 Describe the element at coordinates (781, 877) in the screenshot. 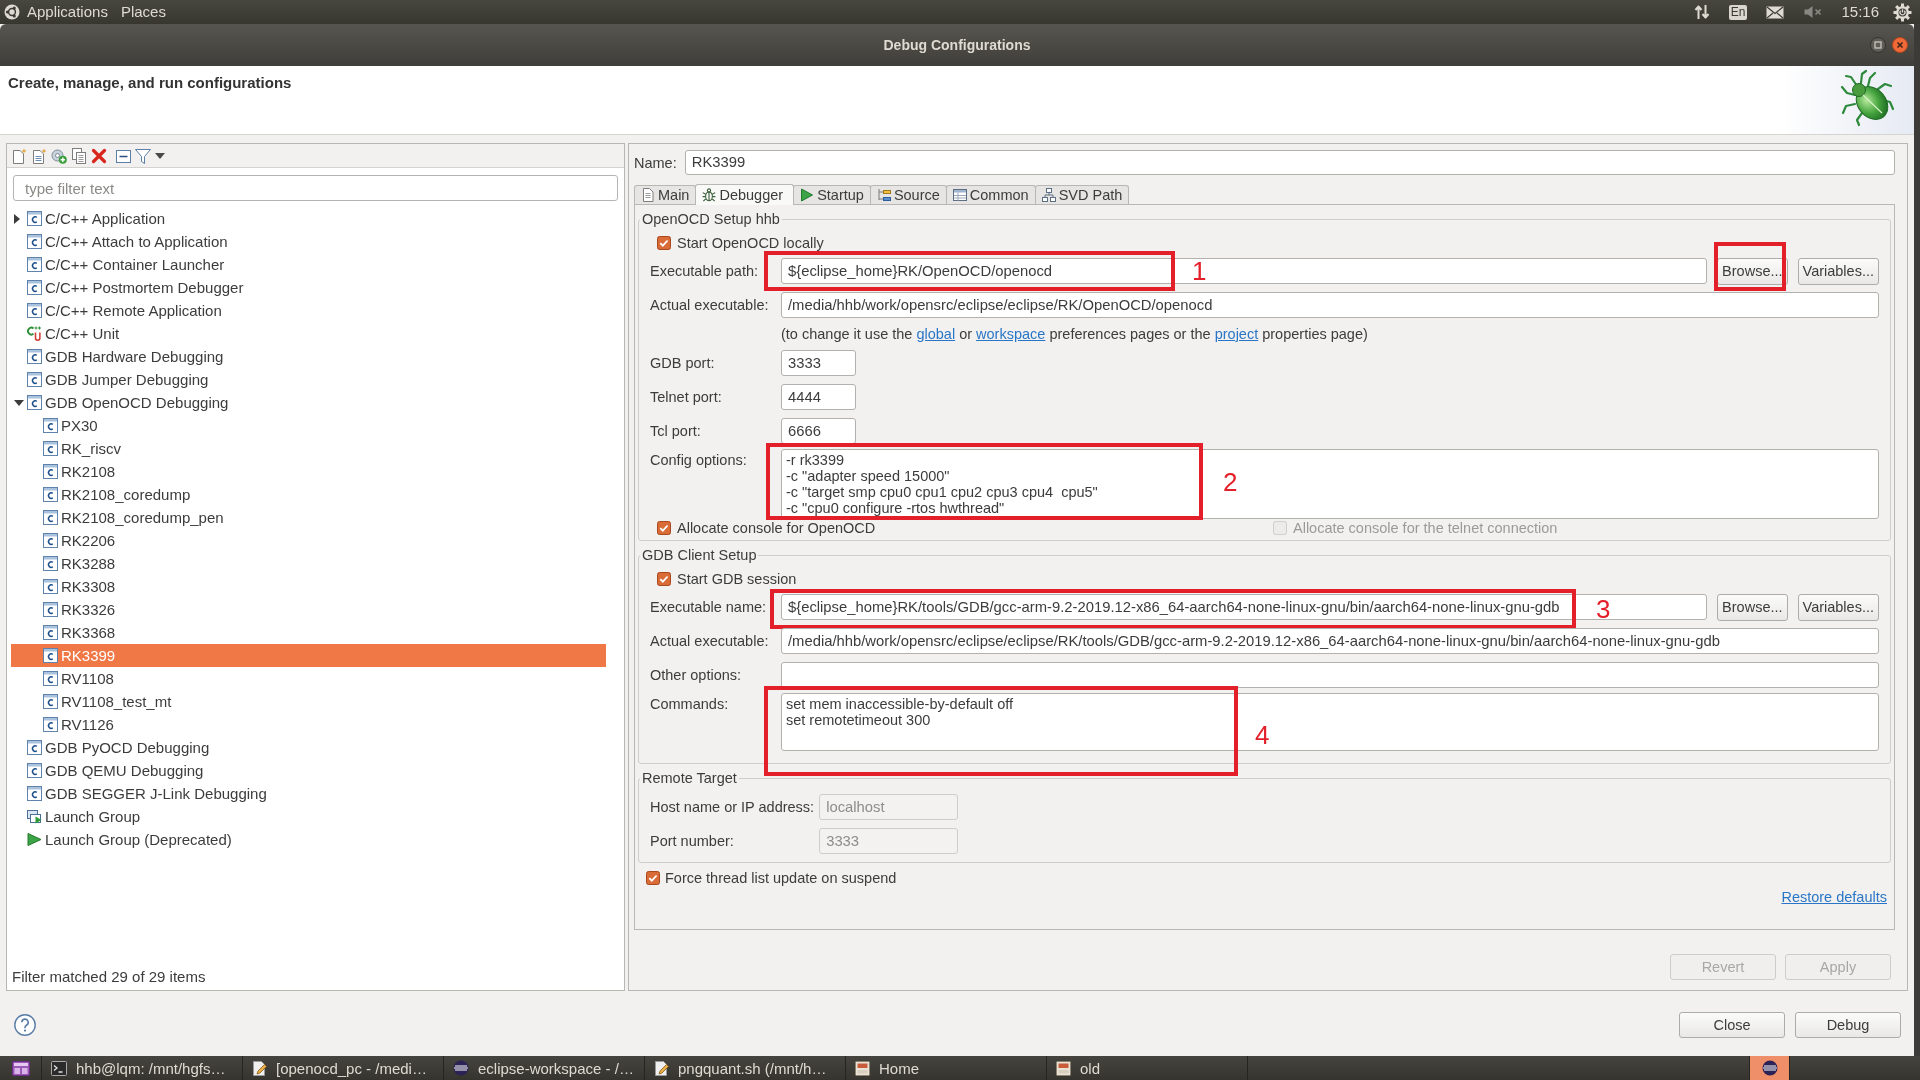

I see `checkbox-label: Force thread list update on suspend` at that location.